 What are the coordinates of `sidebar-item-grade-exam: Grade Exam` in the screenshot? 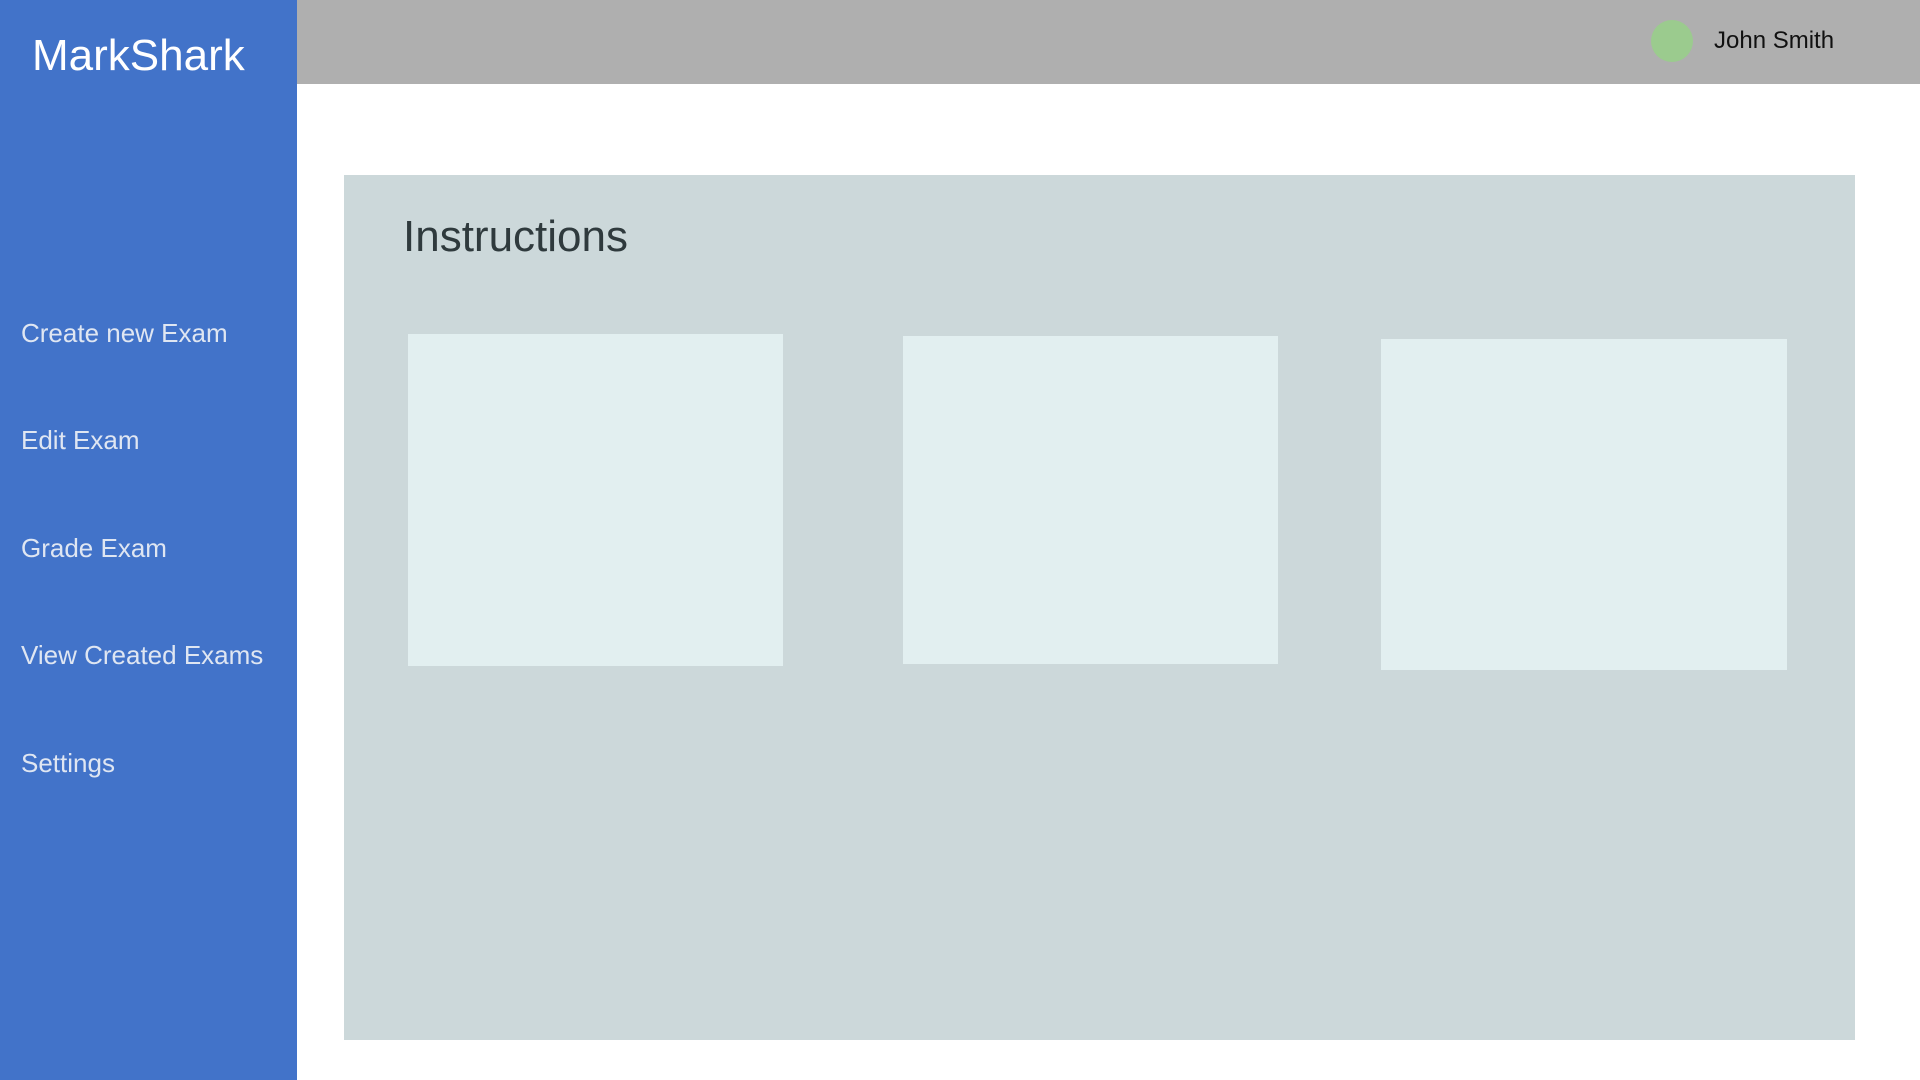 It's located at (94, 548).